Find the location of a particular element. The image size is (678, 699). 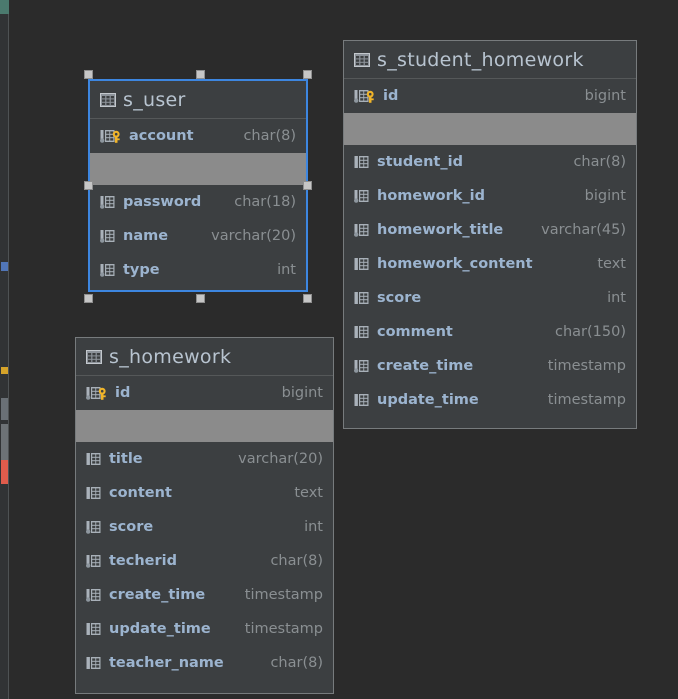

column-row: homework_content text is located at coordinates (490, 264).